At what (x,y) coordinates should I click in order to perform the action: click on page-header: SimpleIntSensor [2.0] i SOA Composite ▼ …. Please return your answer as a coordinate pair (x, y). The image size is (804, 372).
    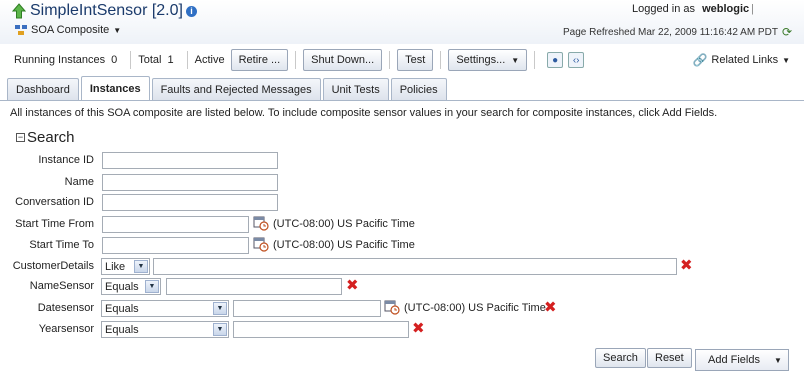
    Looking at the image, I should click on (402, 22).